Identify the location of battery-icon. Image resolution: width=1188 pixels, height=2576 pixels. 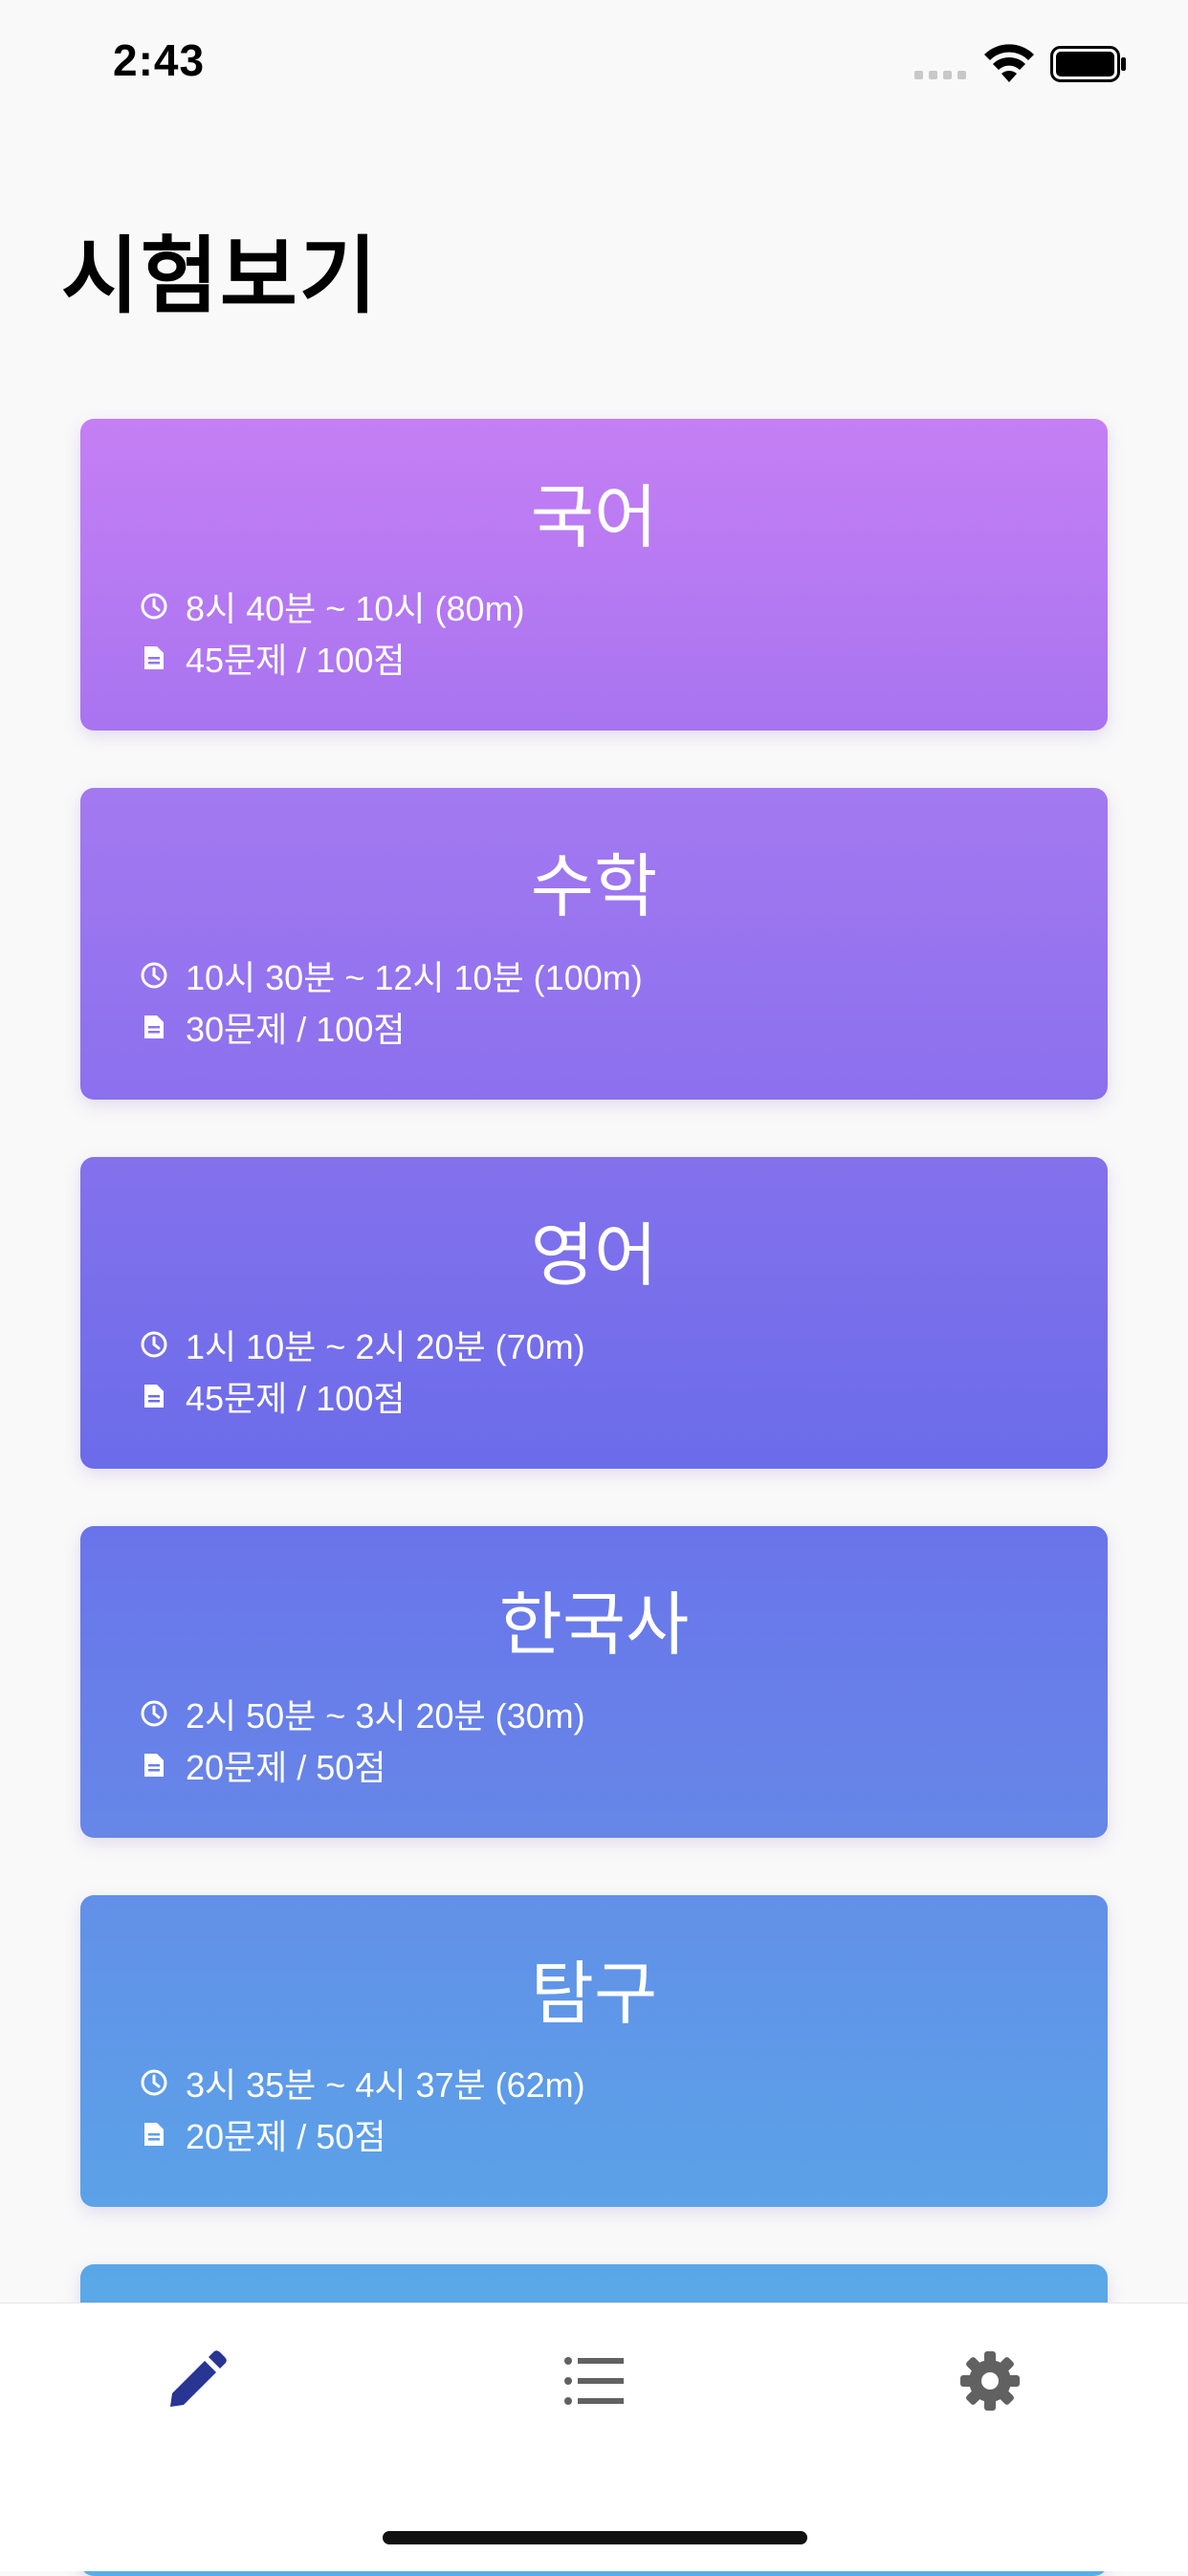
(1088, 64).